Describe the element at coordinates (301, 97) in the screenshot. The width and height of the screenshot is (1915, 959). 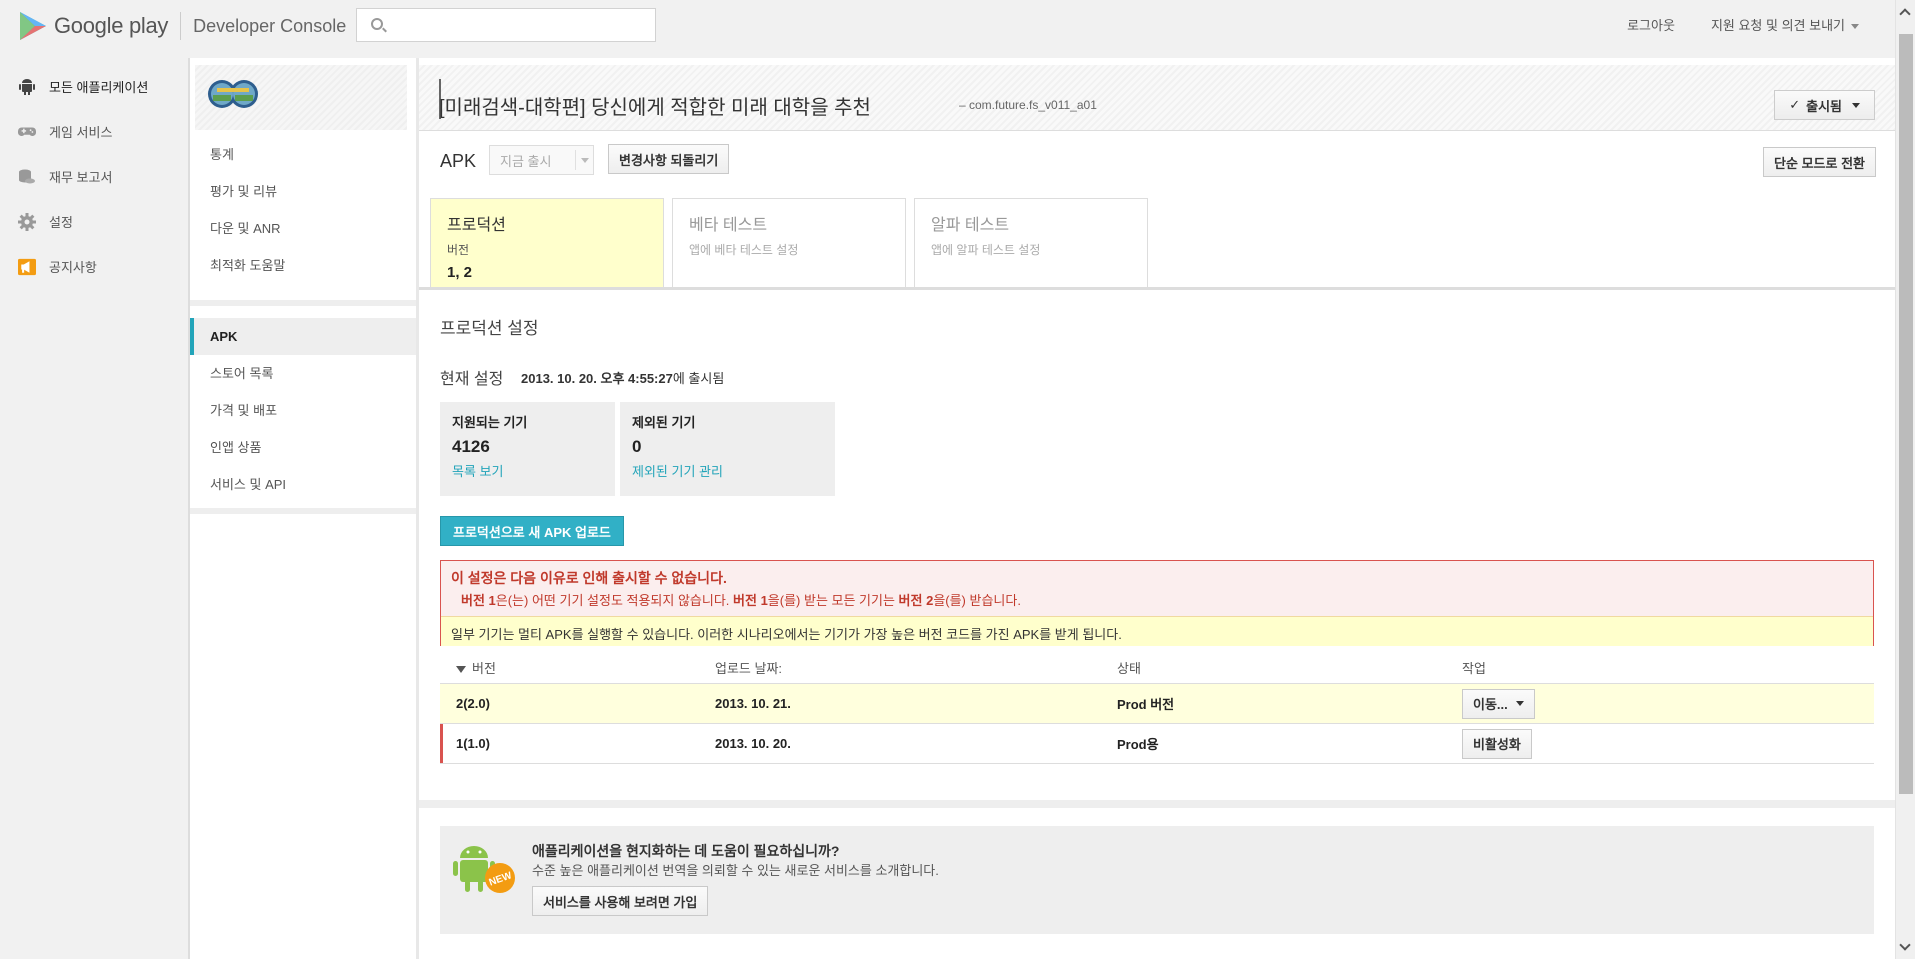
I see `app-icon-area` at that location.